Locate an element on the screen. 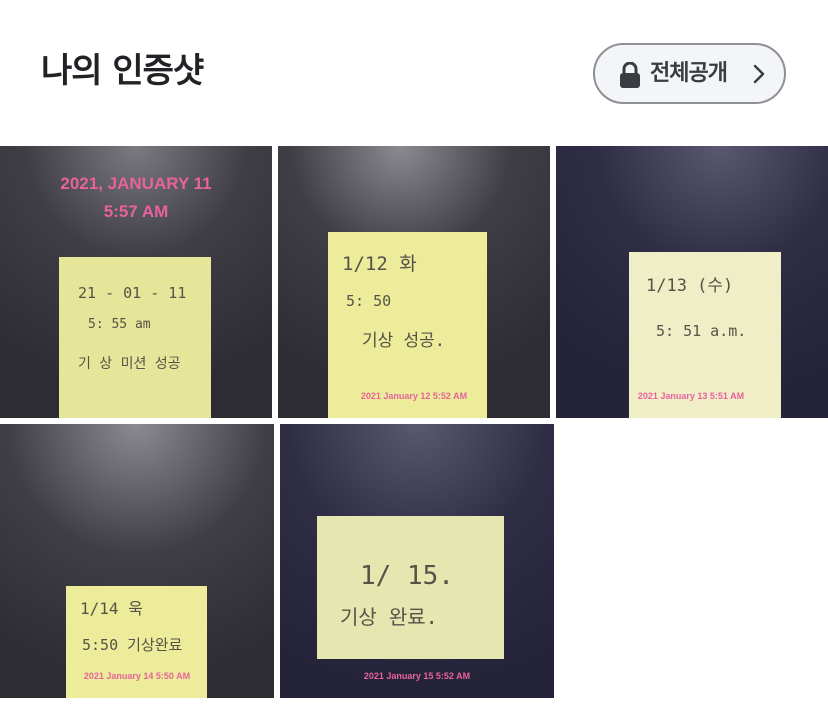 The width and height of the screenshot is (828, 725). note-line-1: 1/ 15. is located at coordinates (407, 576).